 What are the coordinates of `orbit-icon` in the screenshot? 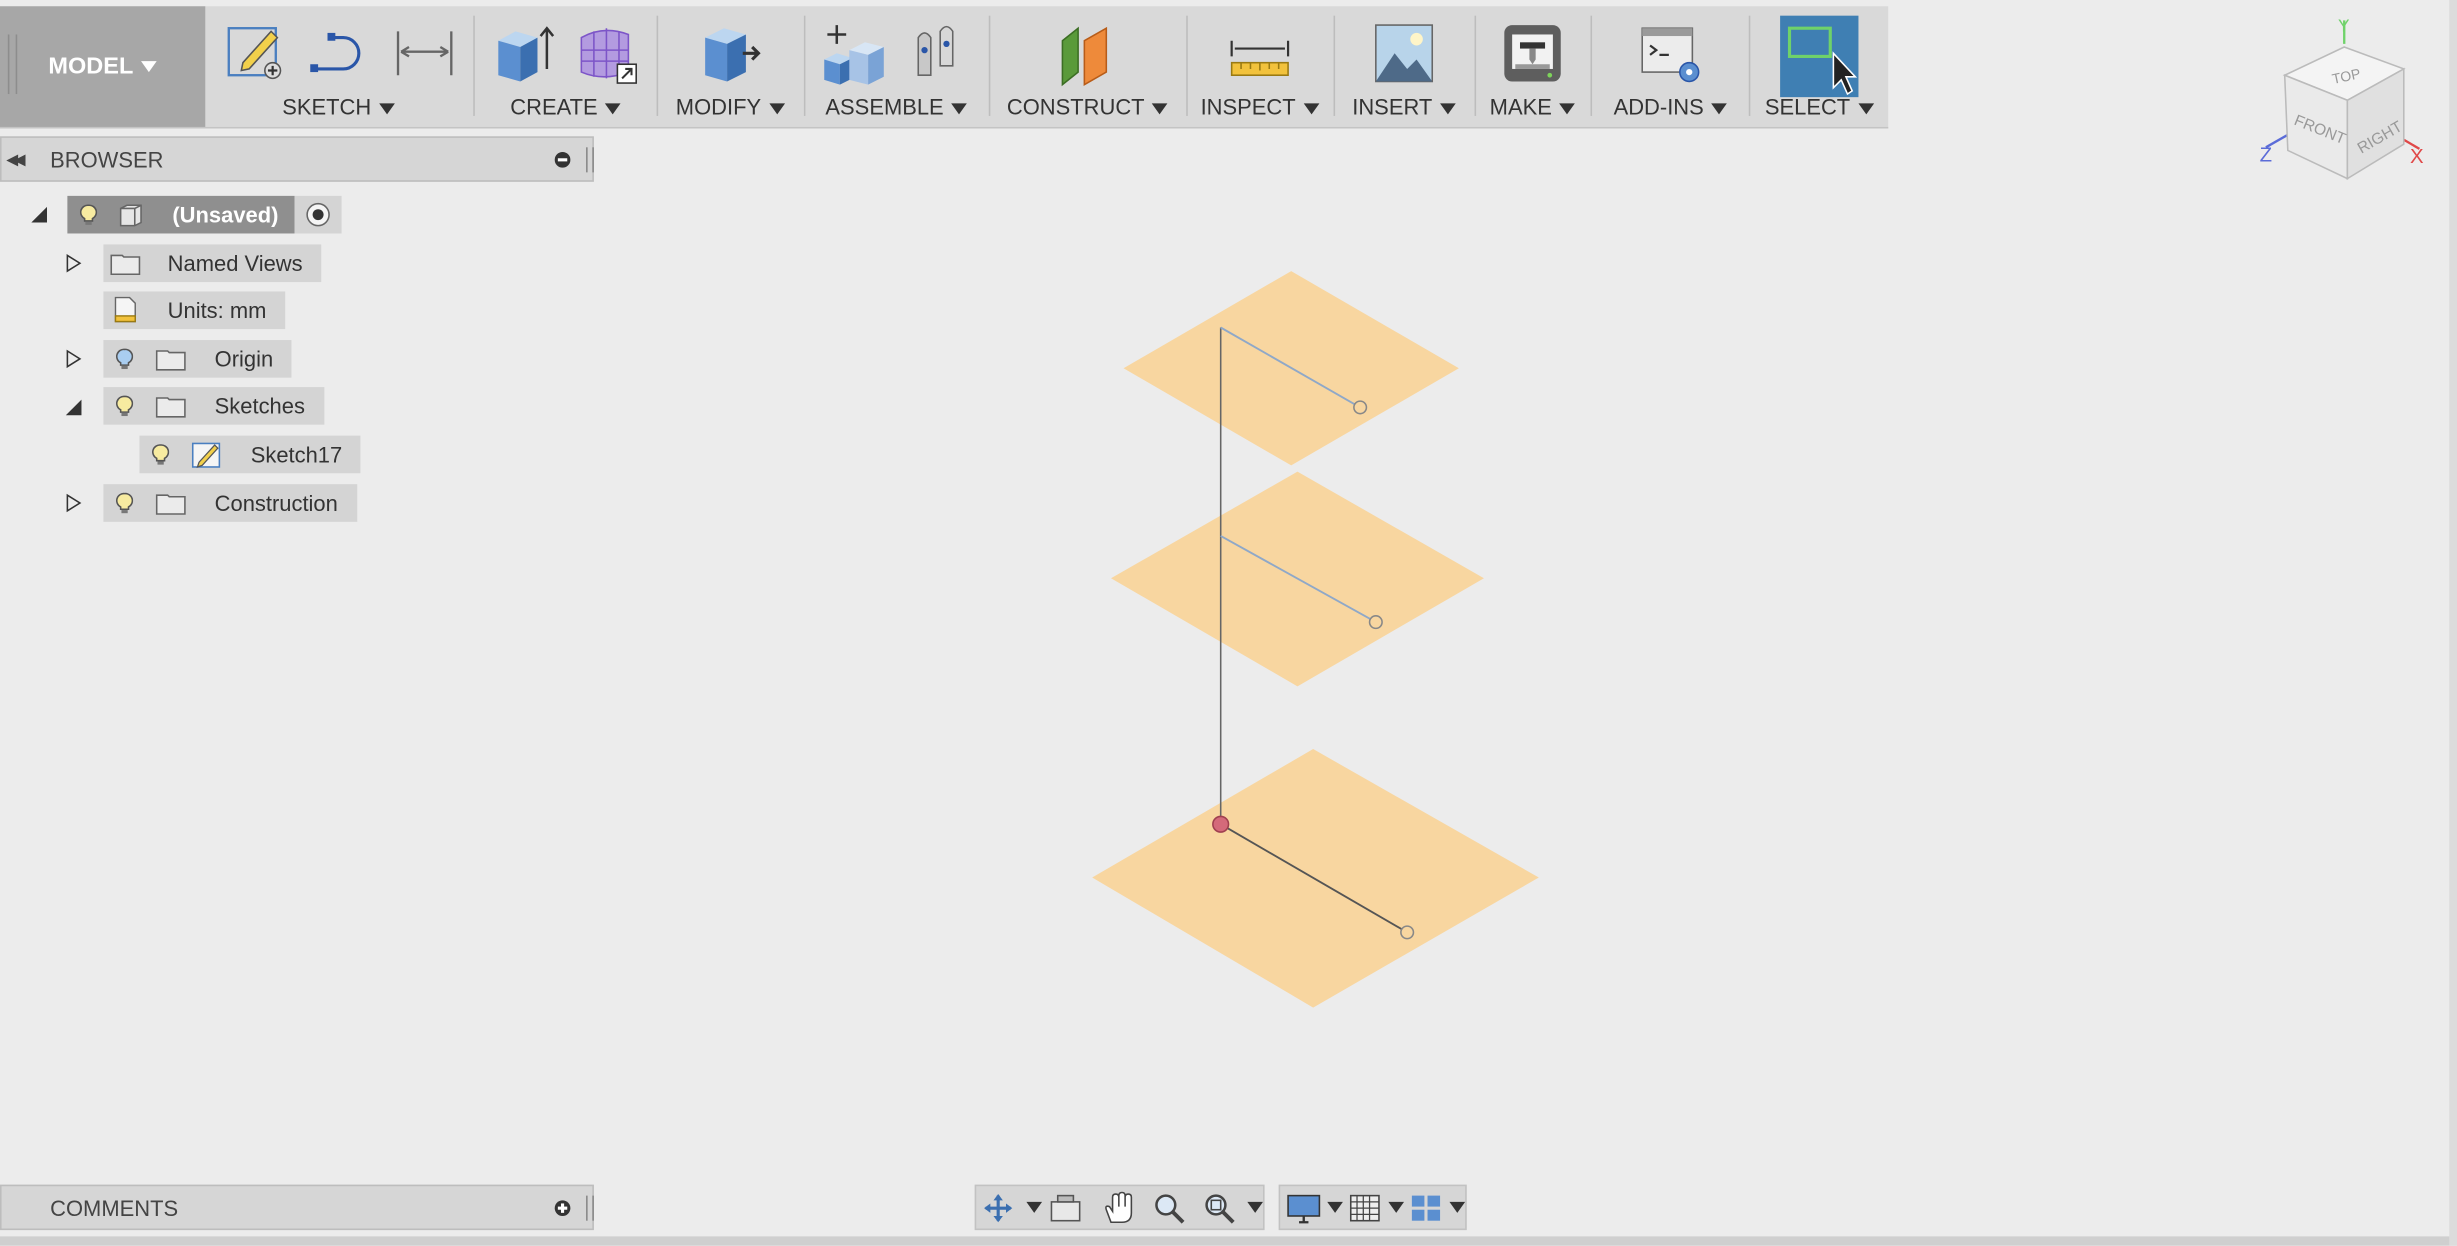 It's located at (1002, 1207).